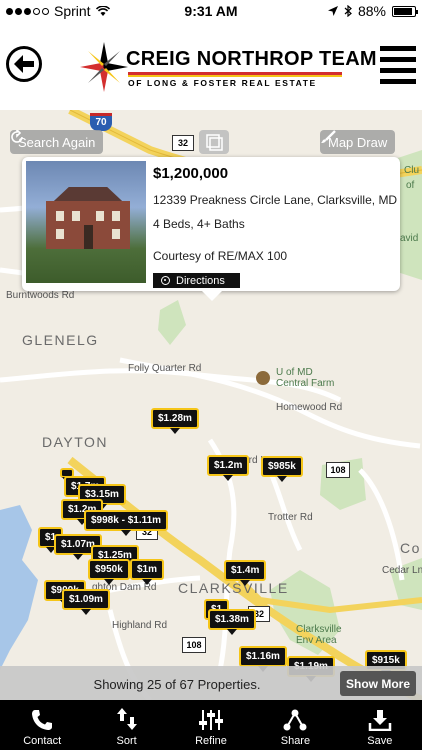 The height and width of the screenshot is (750, 422). I want to click on price-pin: $1.2m, so click(228, 468).